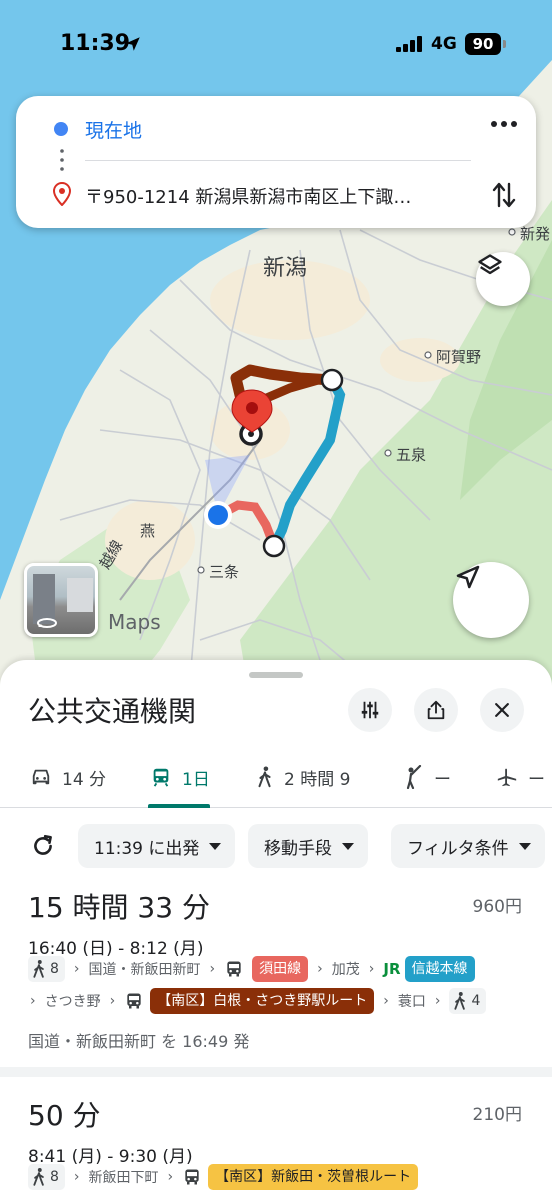 This screenshot has height=1200, width=552. What do you see at coordinates (139, 1041) in the screenshot?
I see `departure-info: 国道・新飯田新町 を 16:49 発` at bounding box center [139, 1041].